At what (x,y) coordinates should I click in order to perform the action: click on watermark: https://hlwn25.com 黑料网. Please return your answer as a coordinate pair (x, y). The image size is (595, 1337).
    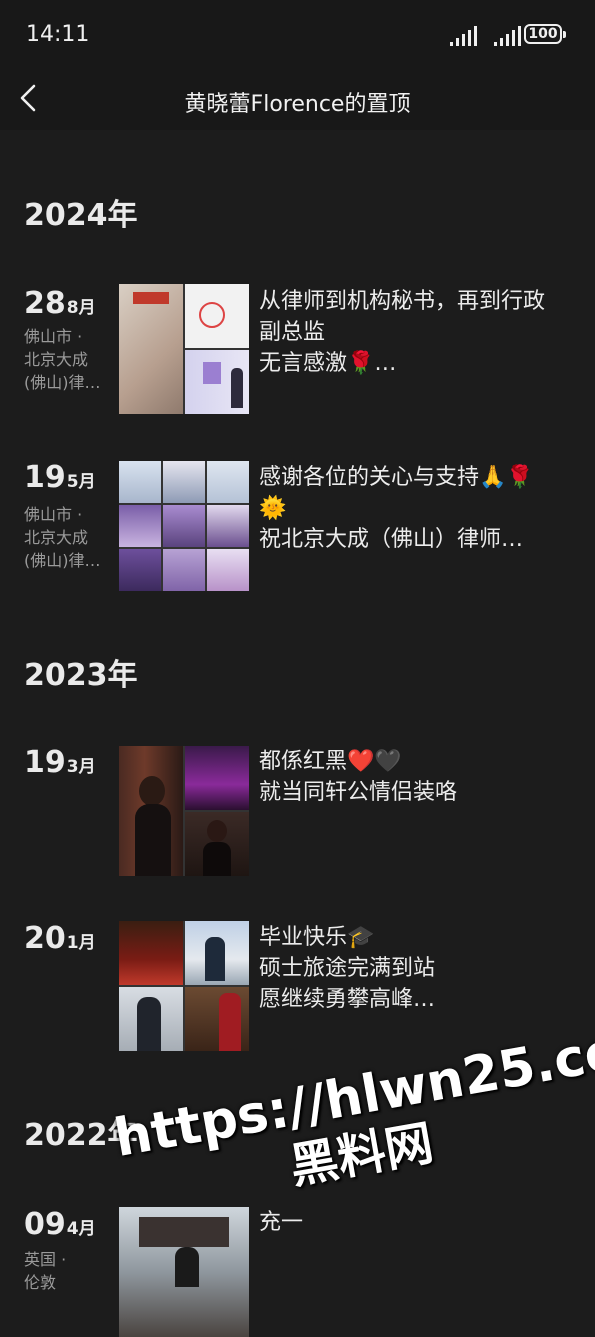
    Looking at the image, I should click on (352, 1118).